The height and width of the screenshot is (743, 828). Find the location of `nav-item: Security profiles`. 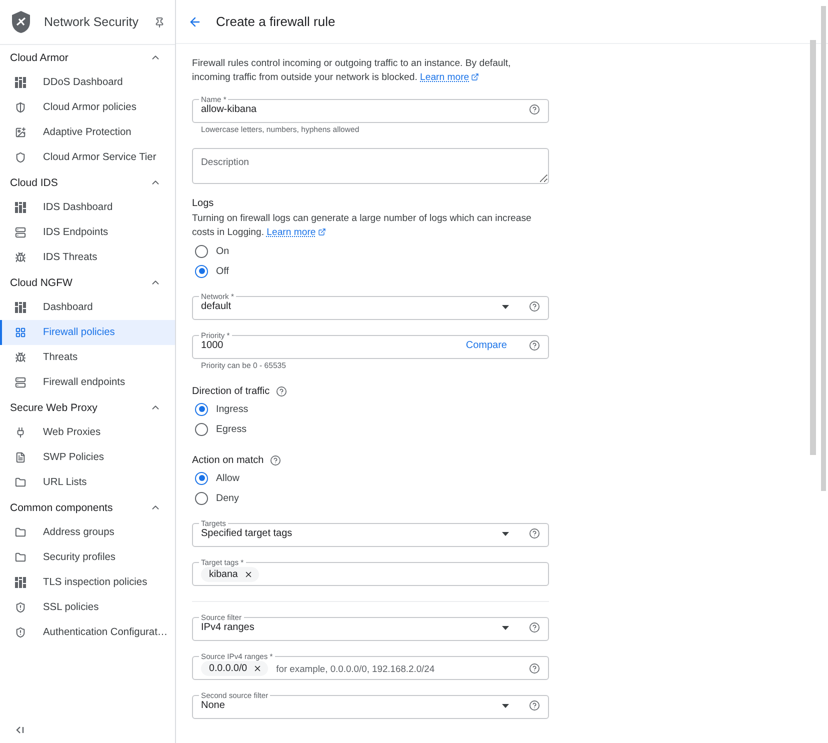

nav-item: Security profiles is located at coordinates (87, 557).